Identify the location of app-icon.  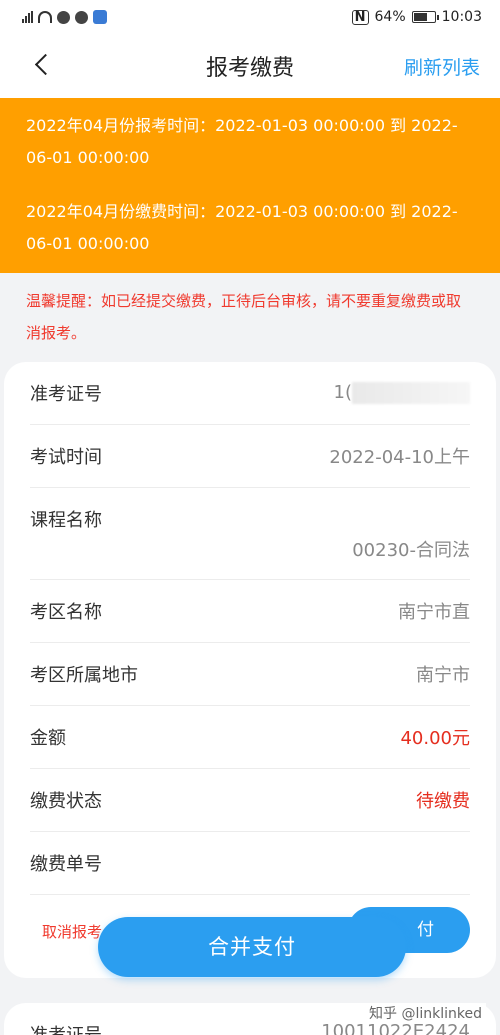
(100, 17).